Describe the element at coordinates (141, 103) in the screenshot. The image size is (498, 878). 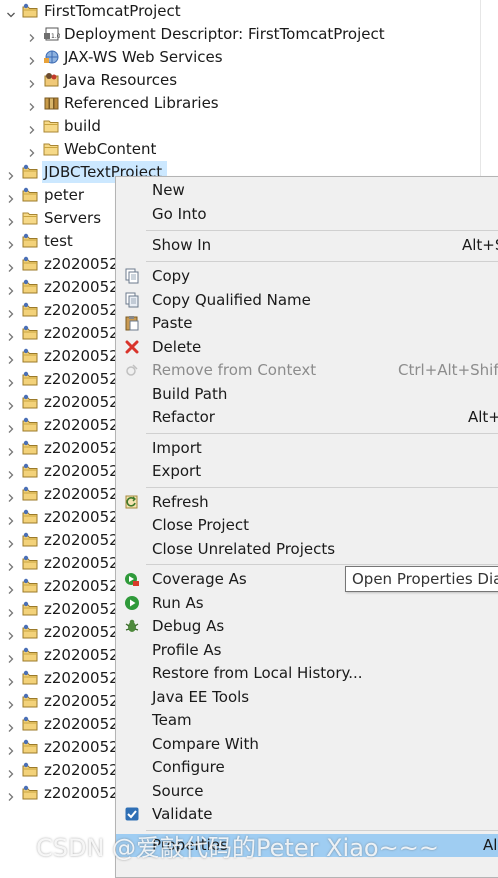
I see `tree-row-label: Referenced Libraries` at that location.